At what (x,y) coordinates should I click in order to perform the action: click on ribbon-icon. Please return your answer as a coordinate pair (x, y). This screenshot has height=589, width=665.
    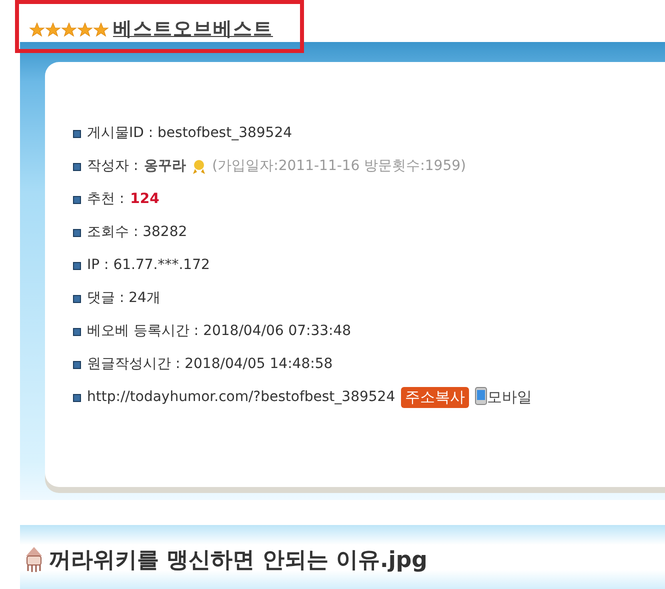
    Looking at the image, I should click on (199, 166).